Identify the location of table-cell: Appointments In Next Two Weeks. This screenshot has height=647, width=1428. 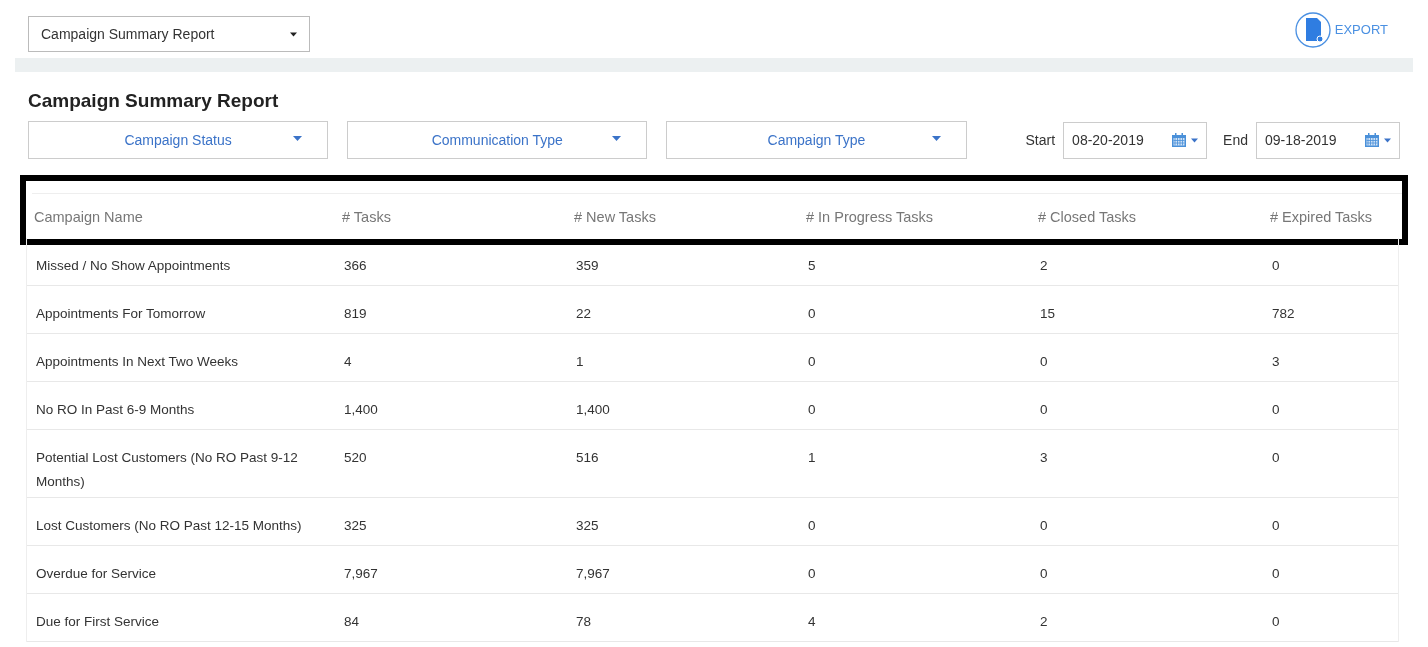
(137, 361).